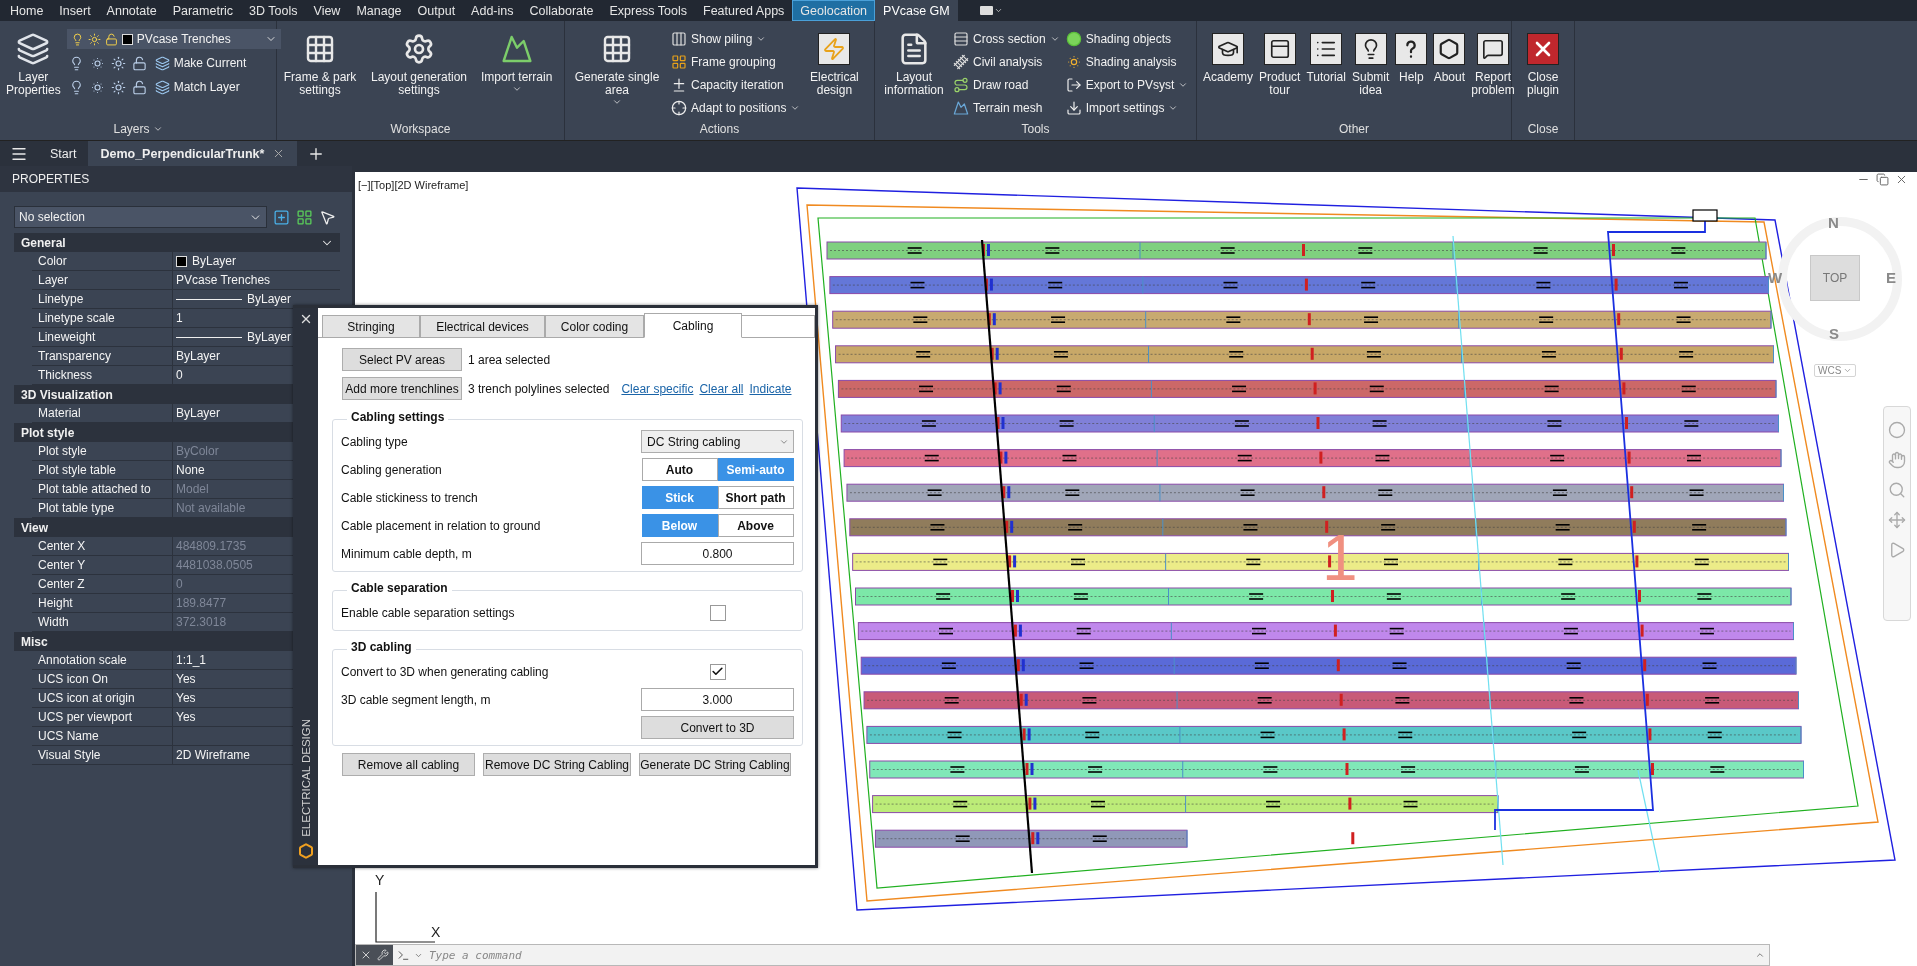  I want to click on ribbon-button: Export to PVsyst, so click(1127, 85).